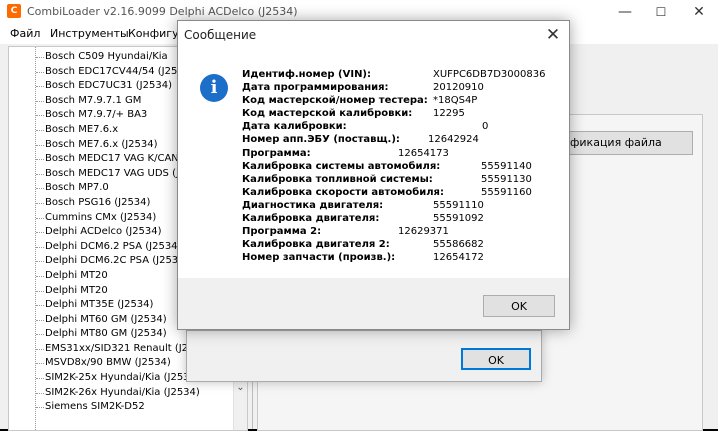 The height and width of the screenshot is (431, 718). Describe the element at coordinates (458, 218) in the screenshot. I see `field-value-engine-calibration: 55591092` at that location.